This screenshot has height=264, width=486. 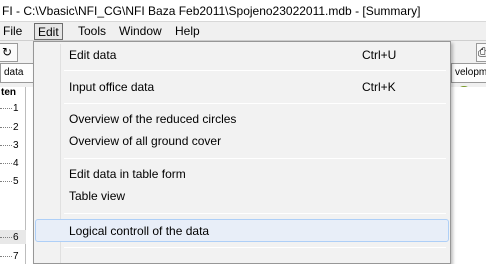 I want to click on menu-item-label: Edit data, so click(x=93, y=55).